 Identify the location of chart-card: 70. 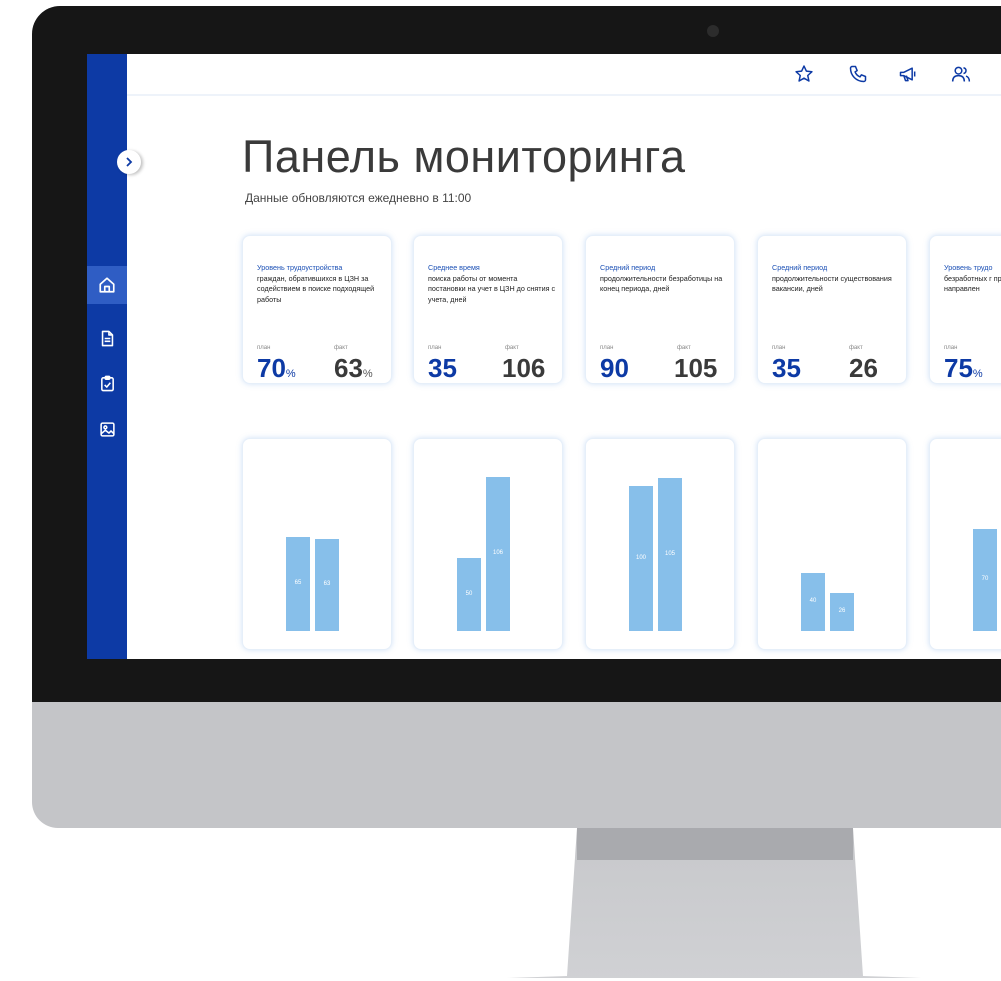
(965, 544).